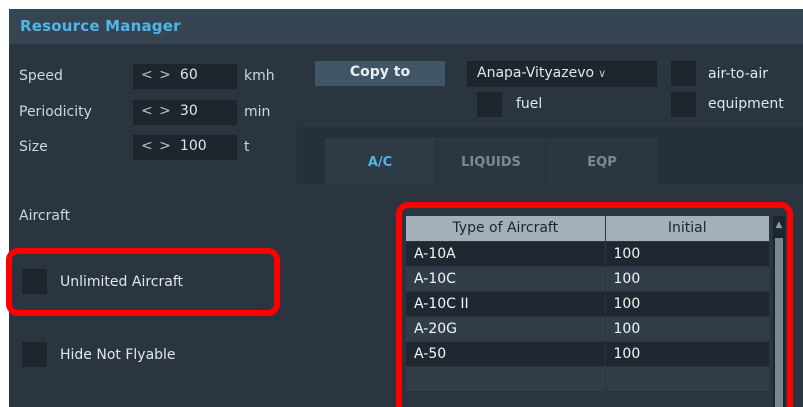  Describe the element at coordinates (491, 161) in the screenshot. I see `tab-liquids: LIQUIDS` at that location.